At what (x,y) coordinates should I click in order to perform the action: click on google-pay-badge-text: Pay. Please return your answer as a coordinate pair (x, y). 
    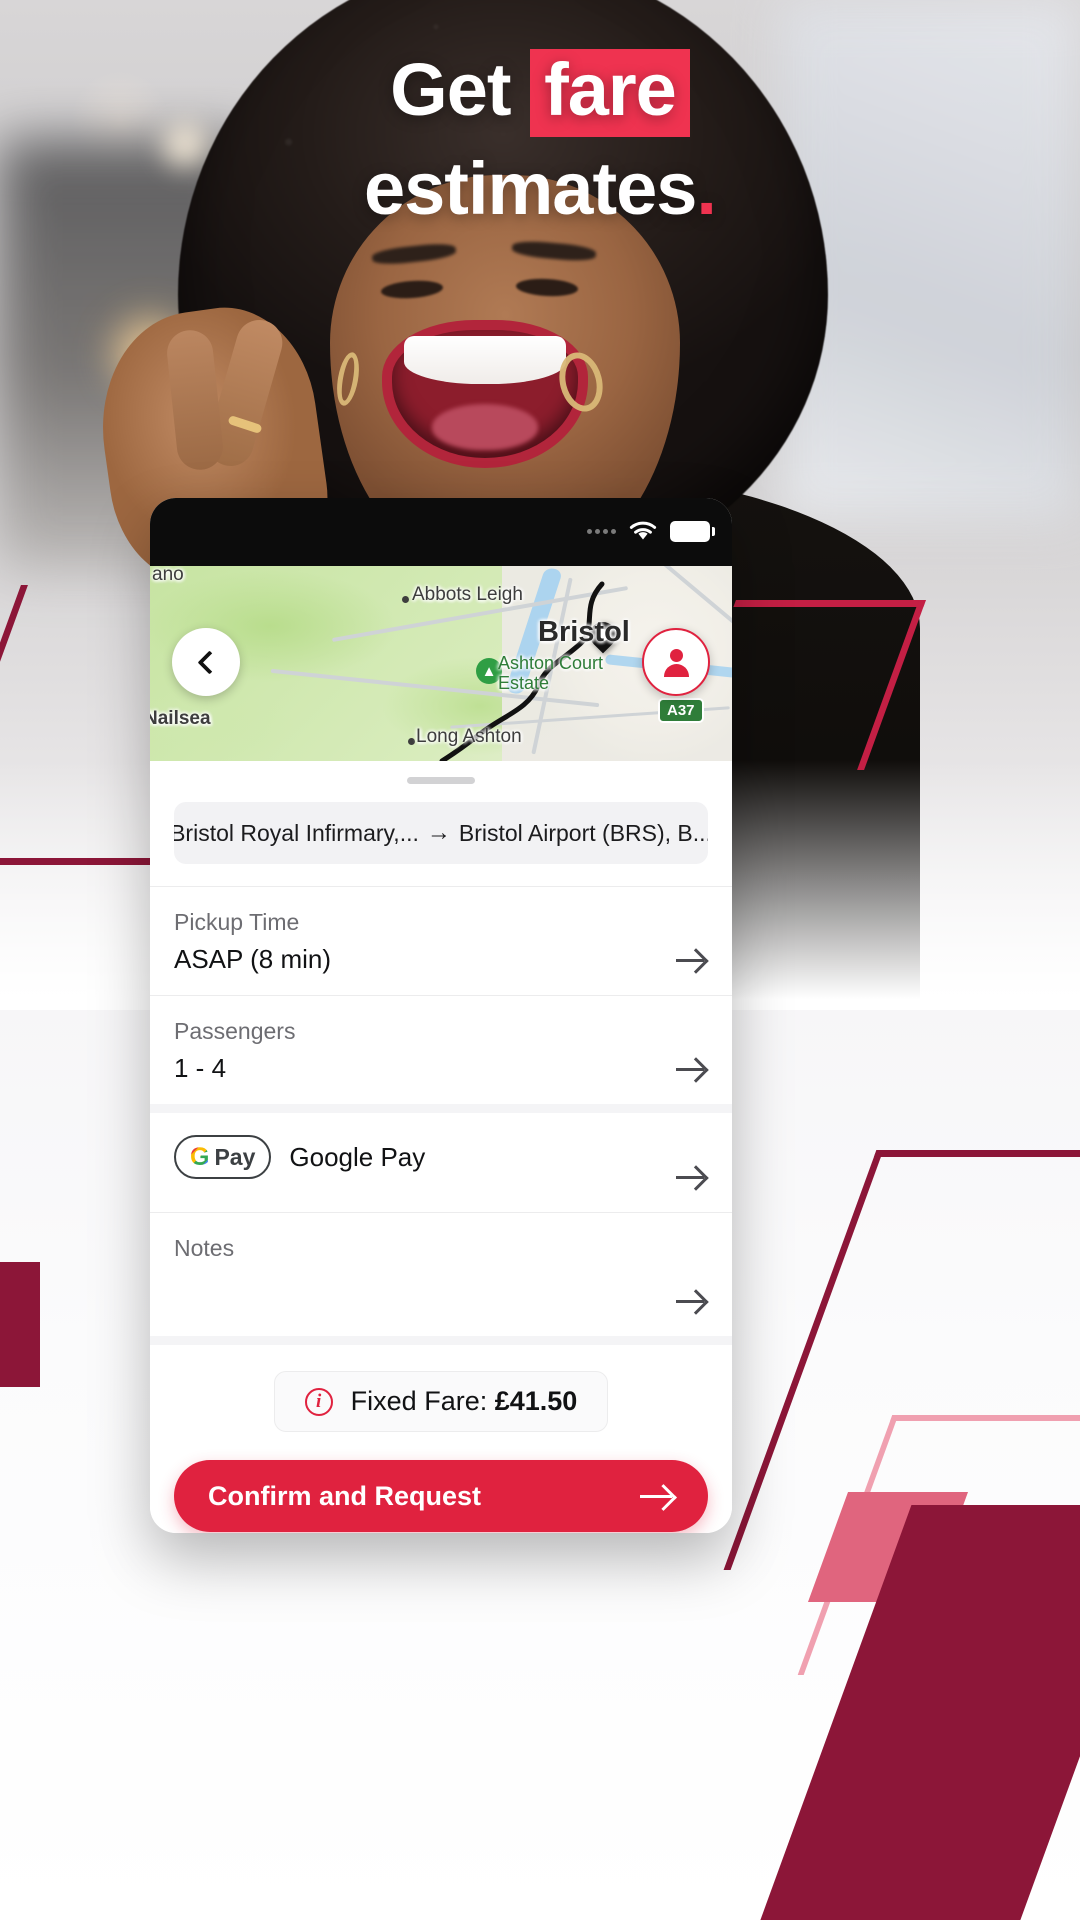
    Looking at the image, I should click on (235, 1156).